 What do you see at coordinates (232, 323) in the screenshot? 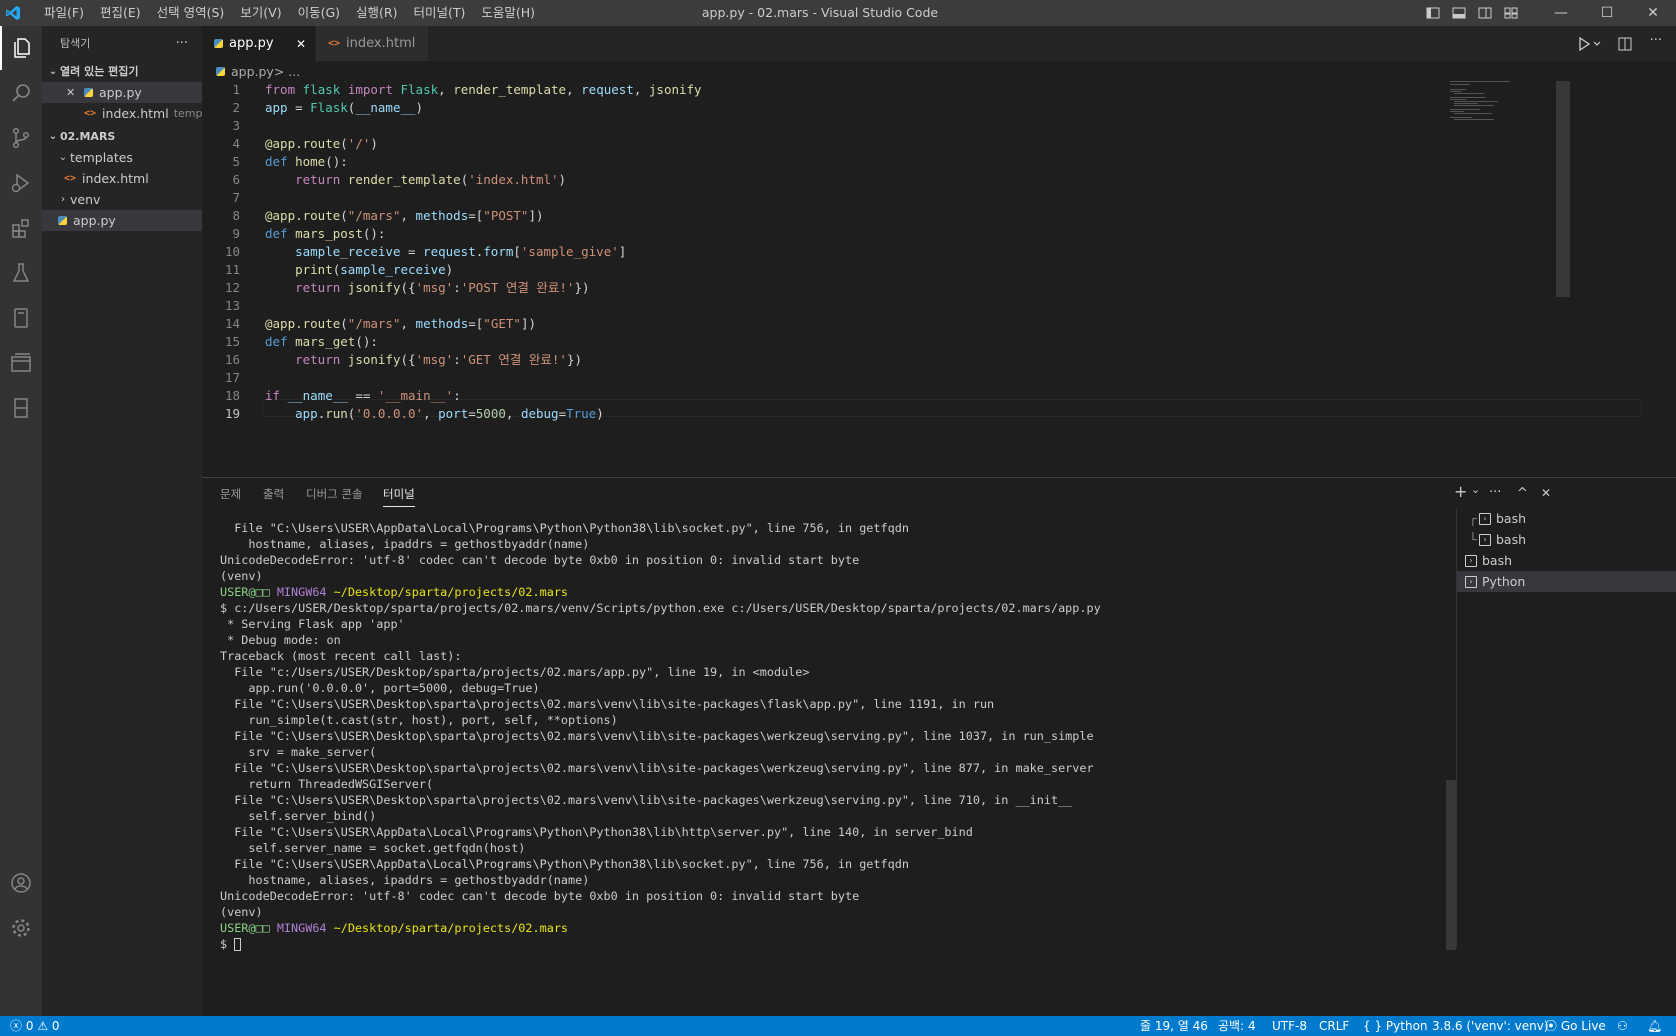
I see `line-number: 14` at bounding box center [232, 323].